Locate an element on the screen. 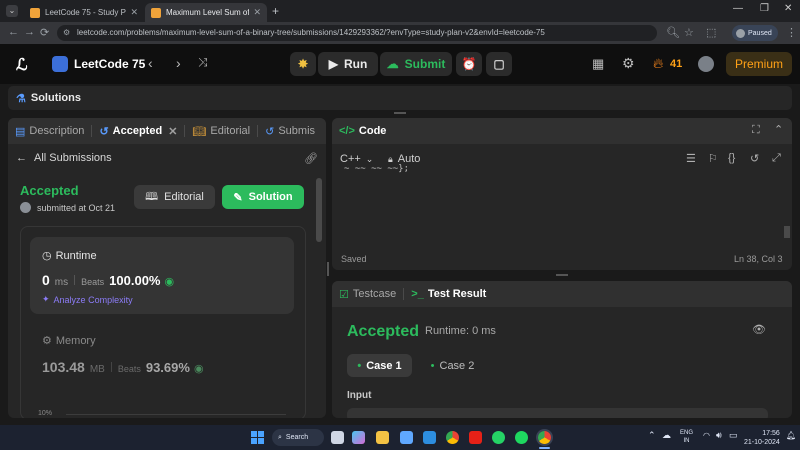 The width and height of the screenshot is (800, 450). editorial-button: 🕮 Editorial is located at coordinates (174, 197).